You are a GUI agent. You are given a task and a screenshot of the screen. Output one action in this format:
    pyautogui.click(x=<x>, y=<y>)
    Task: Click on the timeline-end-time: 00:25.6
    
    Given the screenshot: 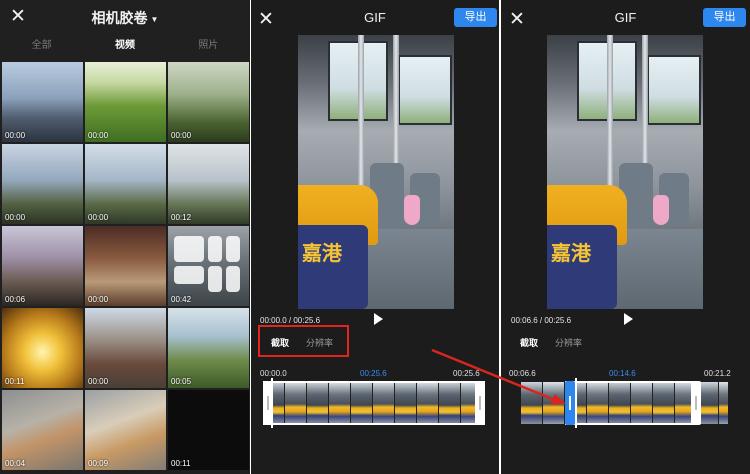 What is the action you would take?
    pyautogui.click(x=466, y=373)
    